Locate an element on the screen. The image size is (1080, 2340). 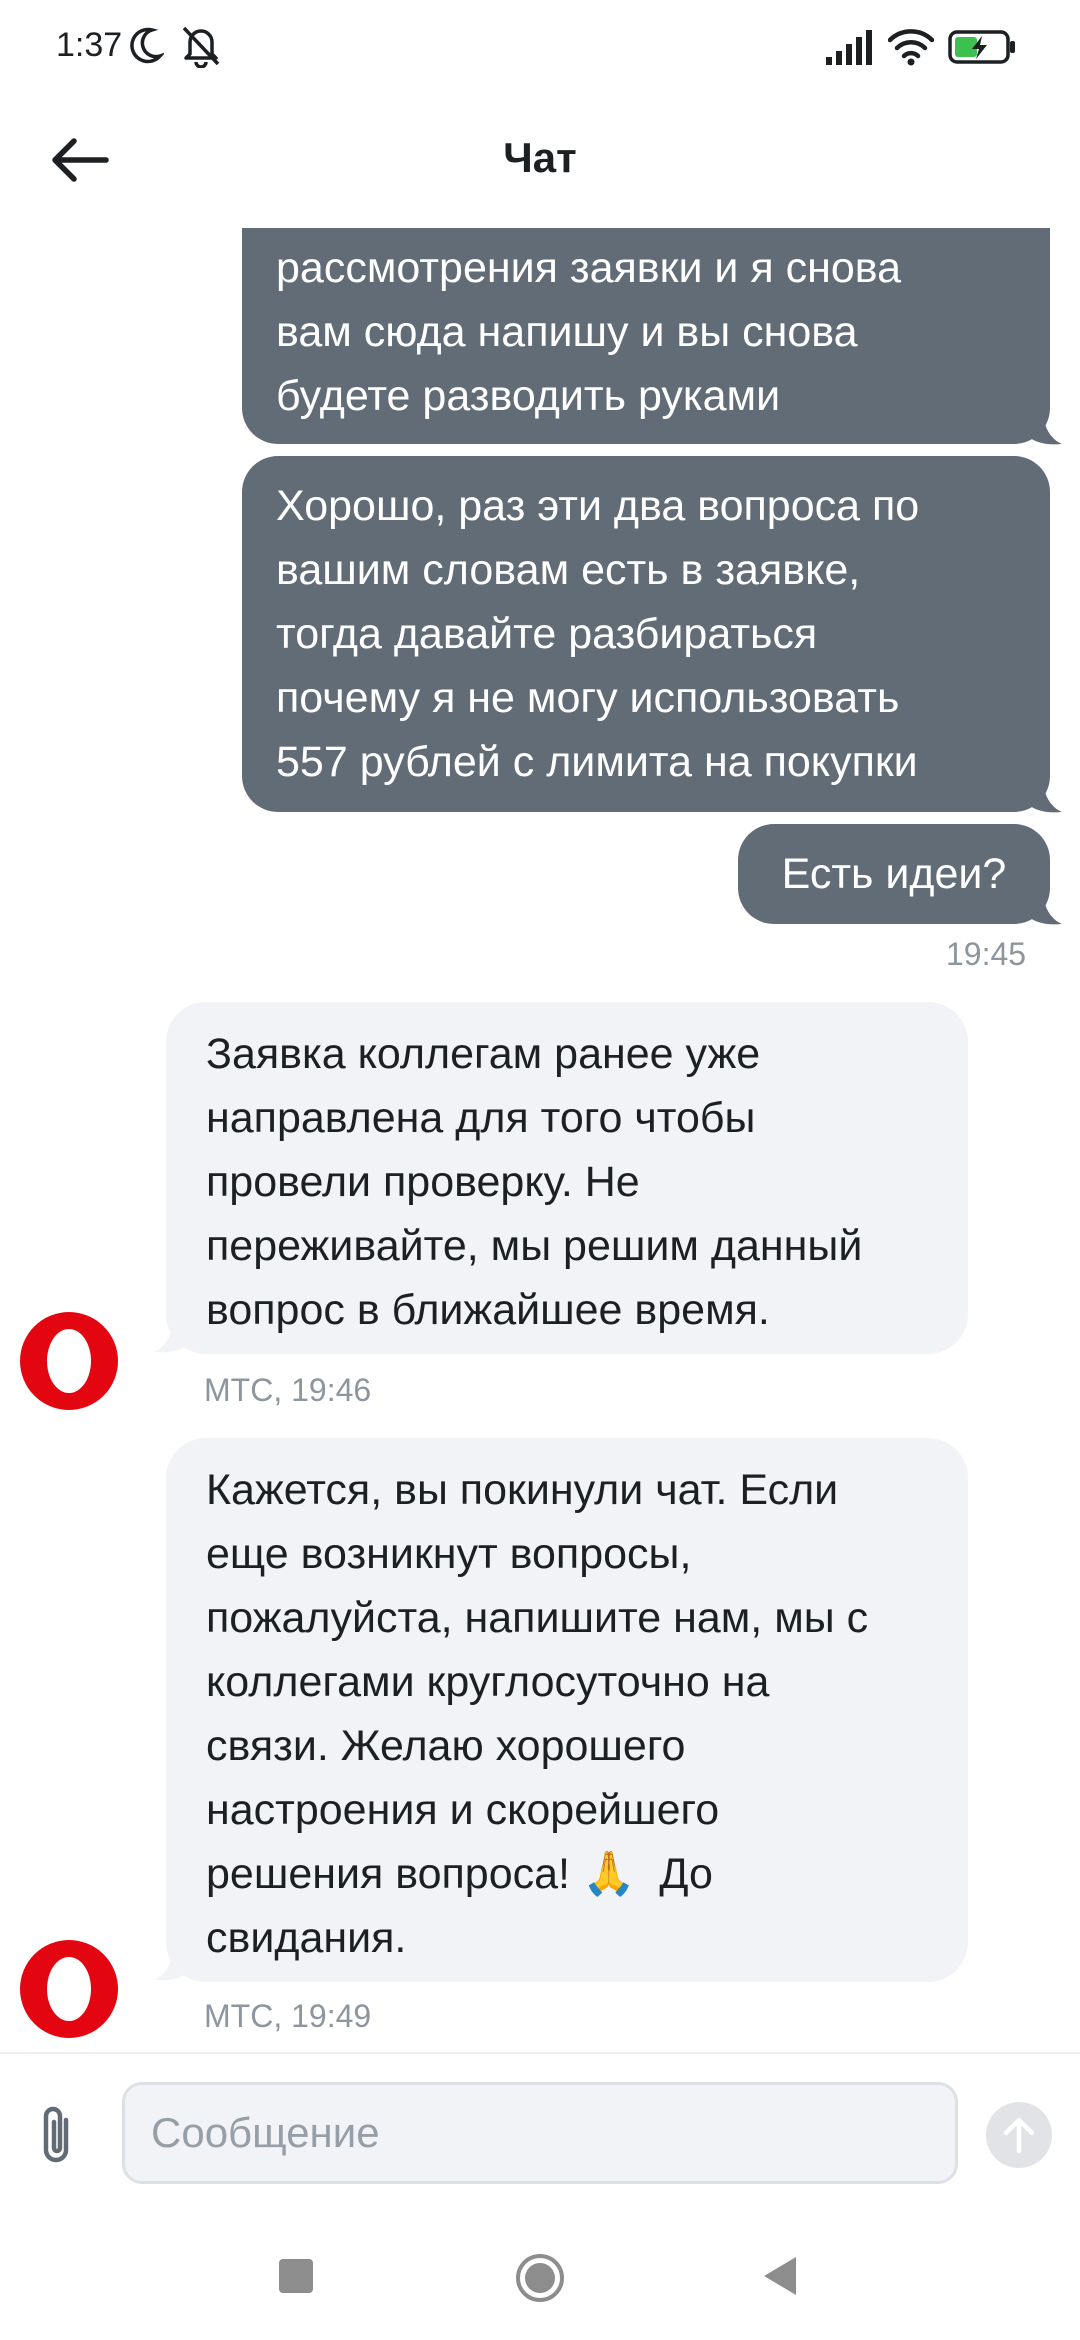
message-line: тогда давайте разбираться is located at coordinates (547, 634).